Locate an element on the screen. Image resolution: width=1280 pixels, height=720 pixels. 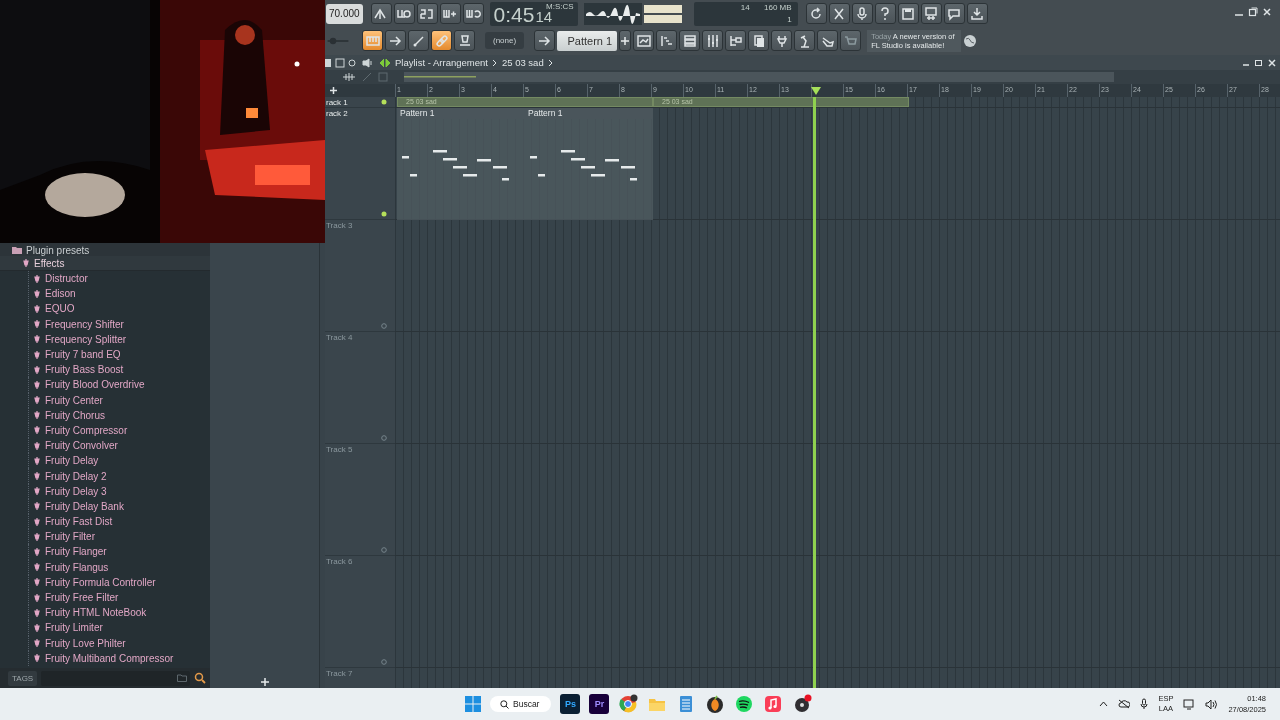
preset-item: Fruity Filter is located at coordinates (70, 537).